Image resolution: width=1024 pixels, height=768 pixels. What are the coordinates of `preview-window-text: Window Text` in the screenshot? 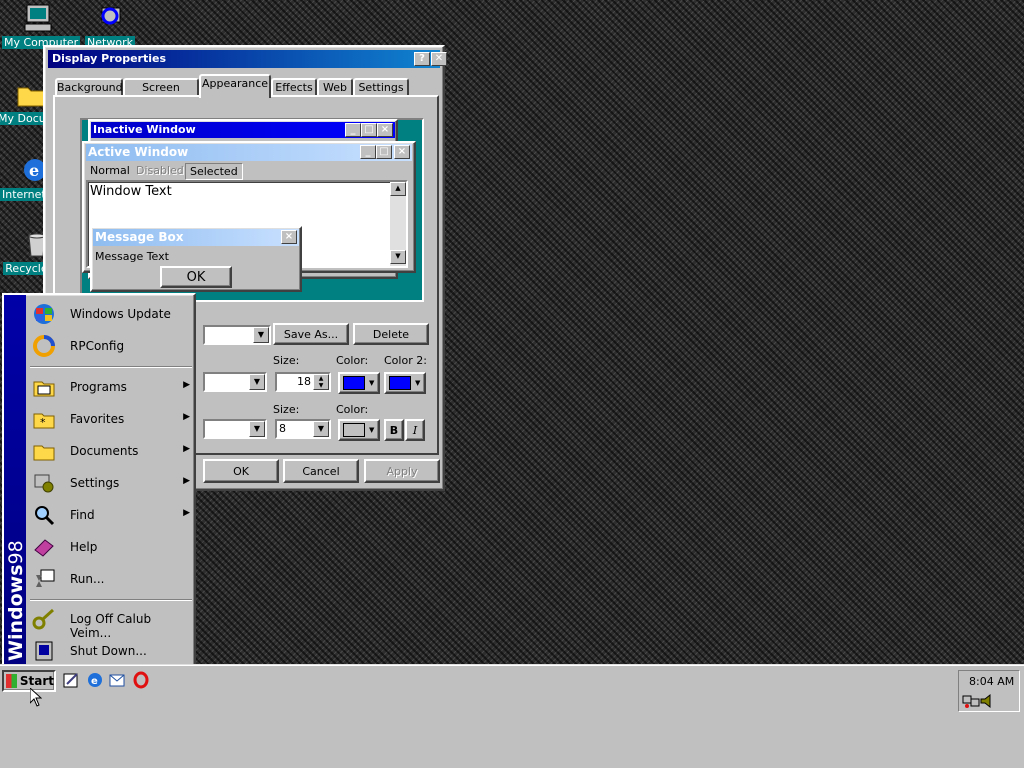 It's located at (131, 191).